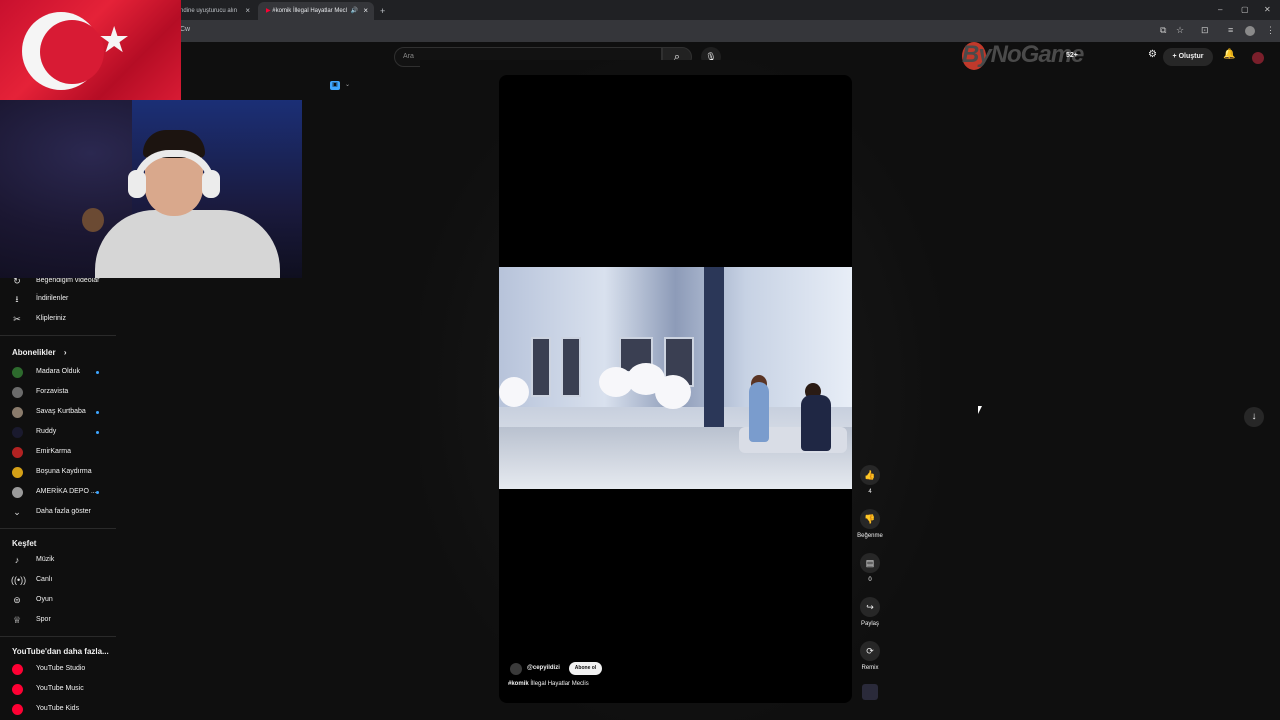 The width and height of the screenshot is (1280, 720). I want to click on cast-icon: ▣, so click(335, 85).